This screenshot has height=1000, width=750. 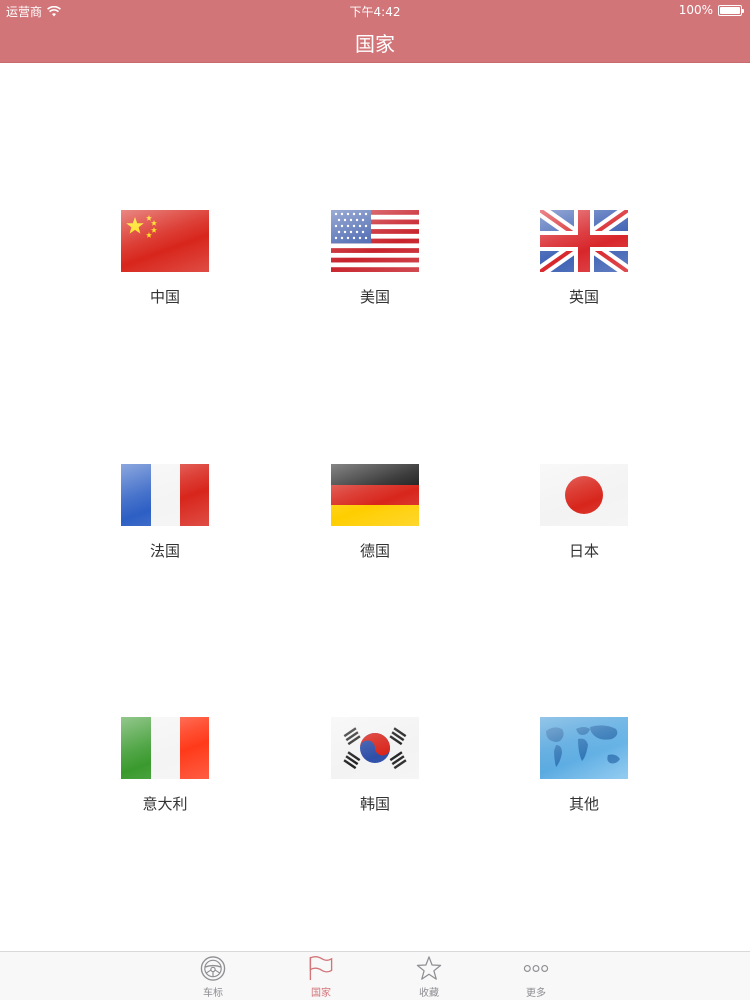 What do you see at coordinates (374, 804) in the screenshot?
I see `country-label: 韩国` at bounding box center [374, 804].